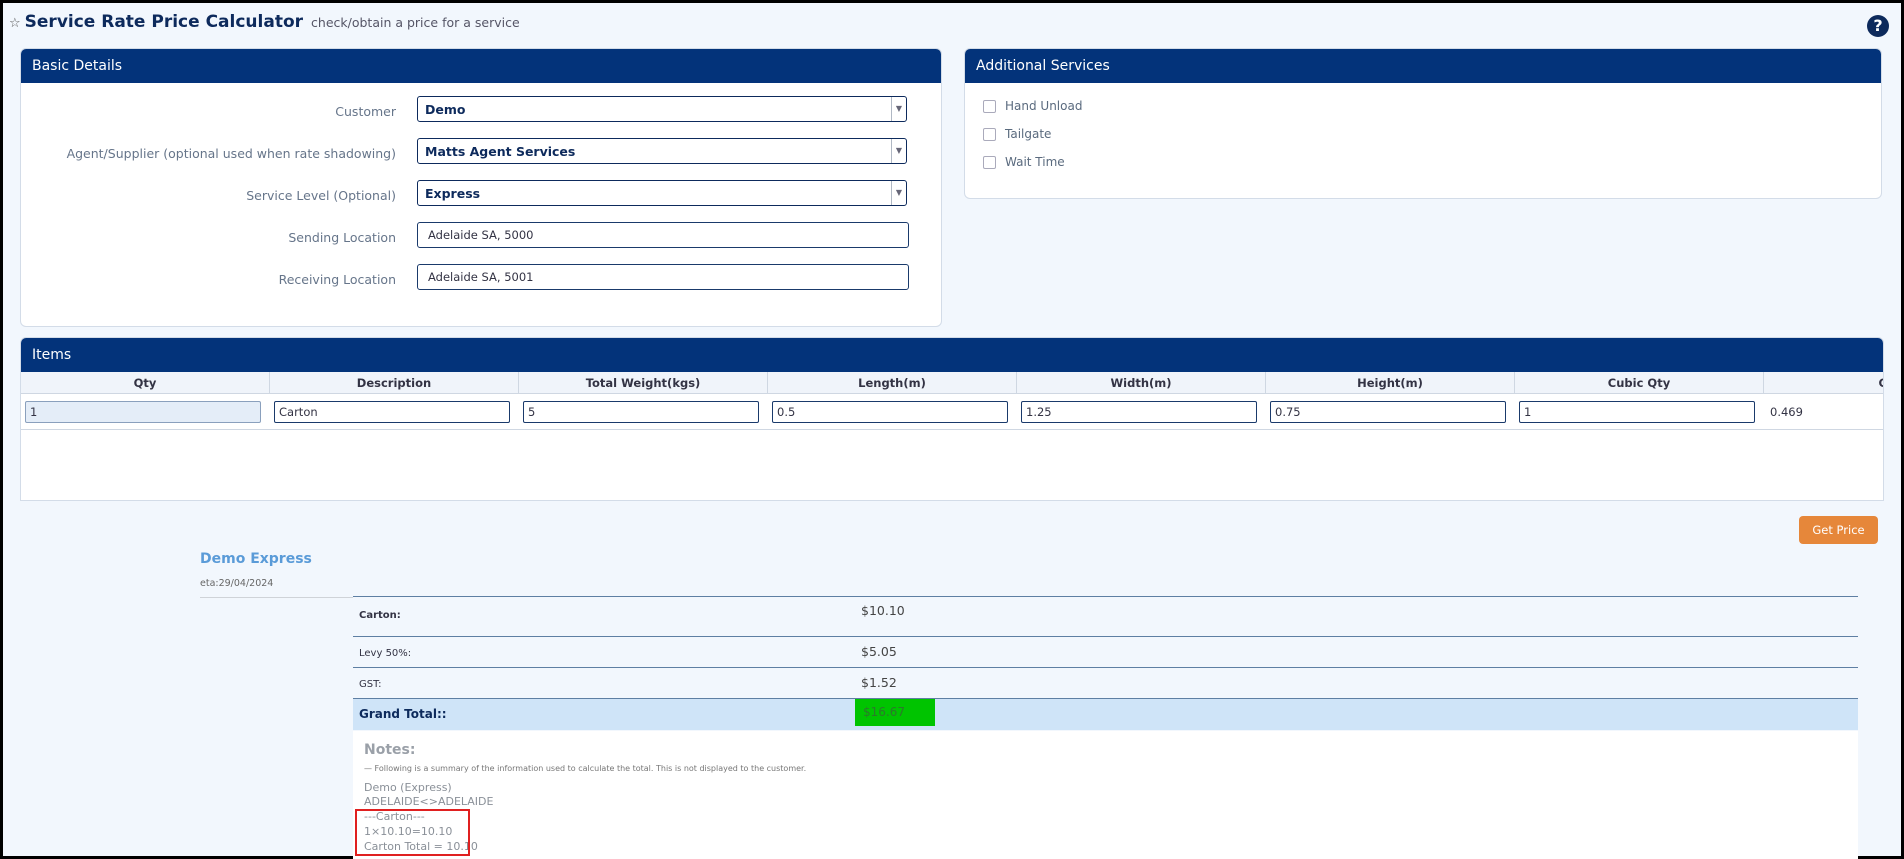 This screenshot has width=1904, height=859. What do you see at coordinates (385, 653) in the screenshot?
I see `levy-label: Levy 50%:` at bounding box center [385, 653].